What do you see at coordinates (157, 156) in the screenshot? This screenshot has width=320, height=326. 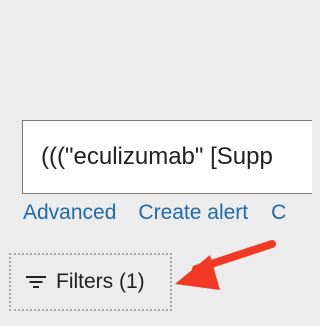 I see `search-query-text: ((("eculizumab" [Supp` at bounding box center [157, 156].